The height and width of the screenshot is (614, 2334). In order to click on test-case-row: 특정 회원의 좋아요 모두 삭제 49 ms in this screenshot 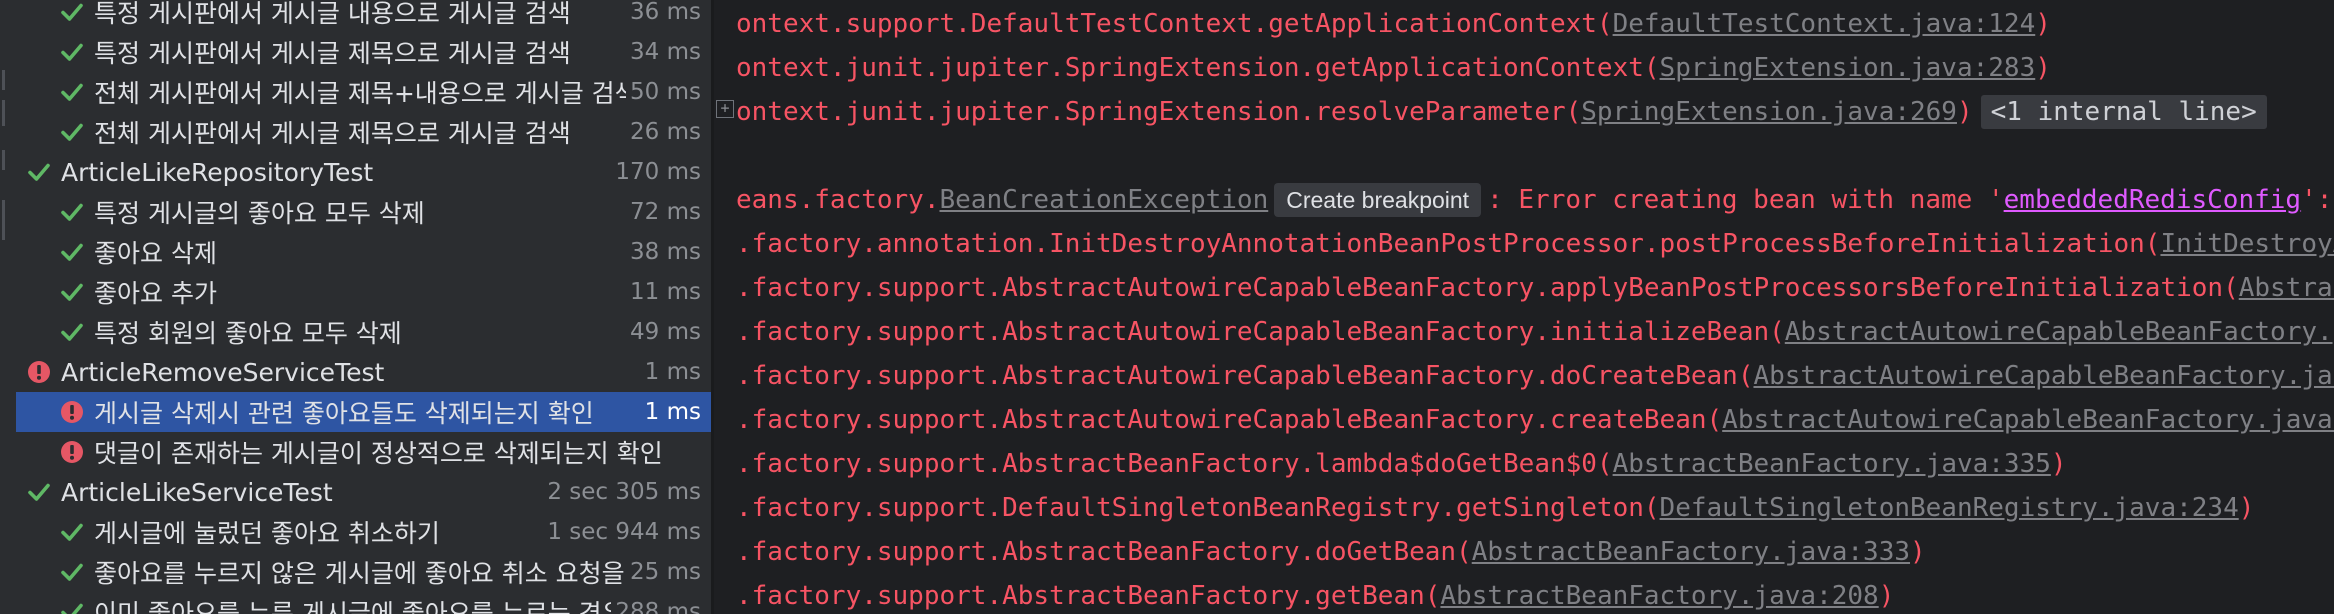, I will do `click(363, 332)`.